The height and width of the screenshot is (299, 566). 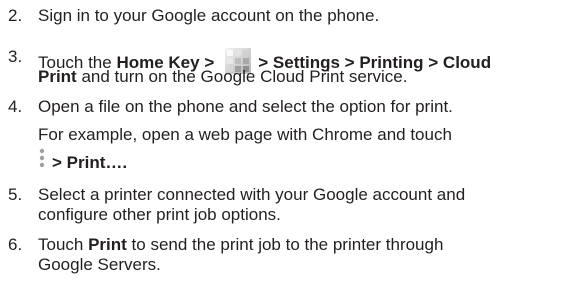 I want to click on step-number: 3., so click(x=15, y=56).